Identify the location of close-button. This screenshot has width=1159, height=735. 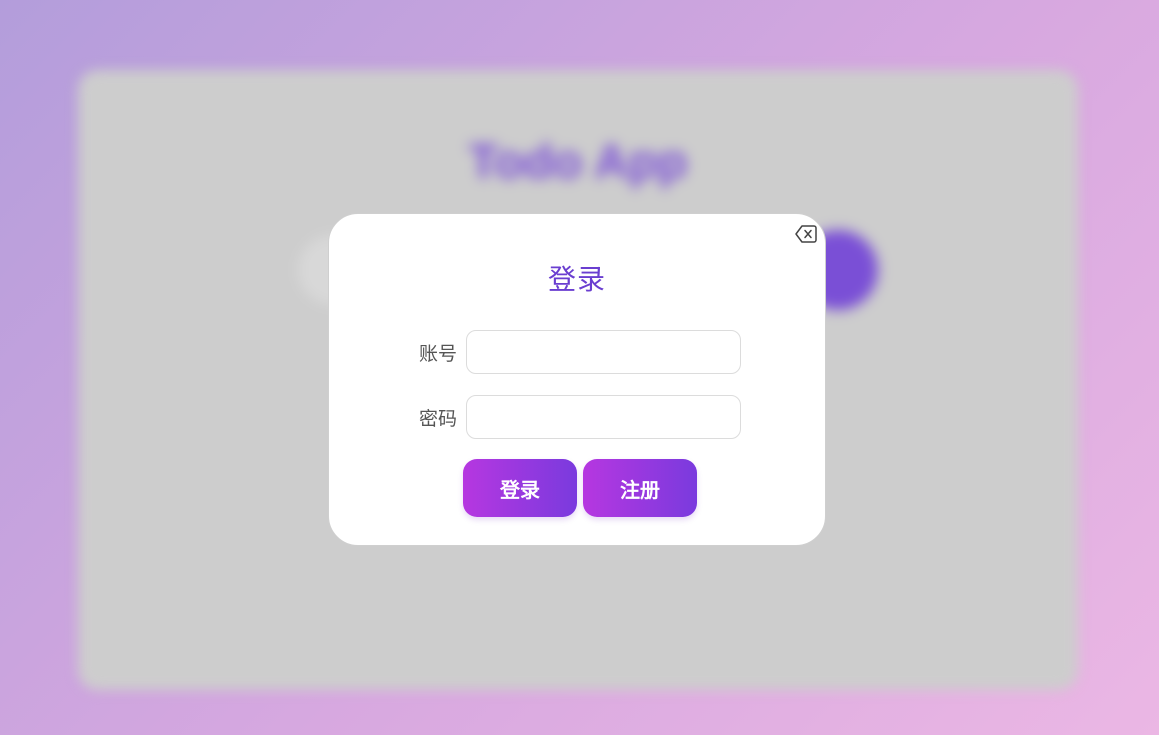
(806, 234).